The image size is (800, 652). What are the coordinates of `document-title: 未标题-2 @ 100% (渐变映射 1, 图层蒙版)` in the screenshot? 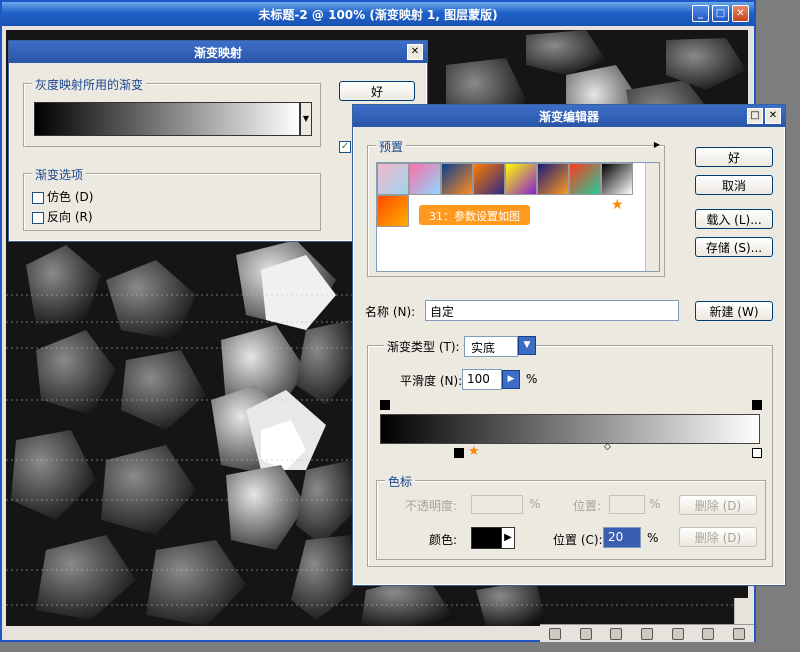 It's located at (378, 14).